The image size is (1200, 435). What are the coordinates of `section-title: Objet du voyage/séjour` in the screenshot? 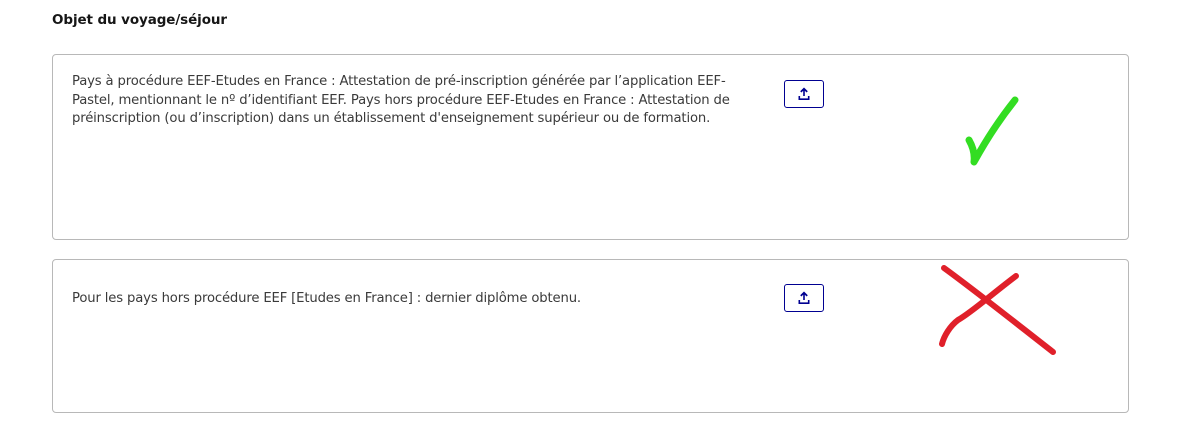 It's located at (139, 20).